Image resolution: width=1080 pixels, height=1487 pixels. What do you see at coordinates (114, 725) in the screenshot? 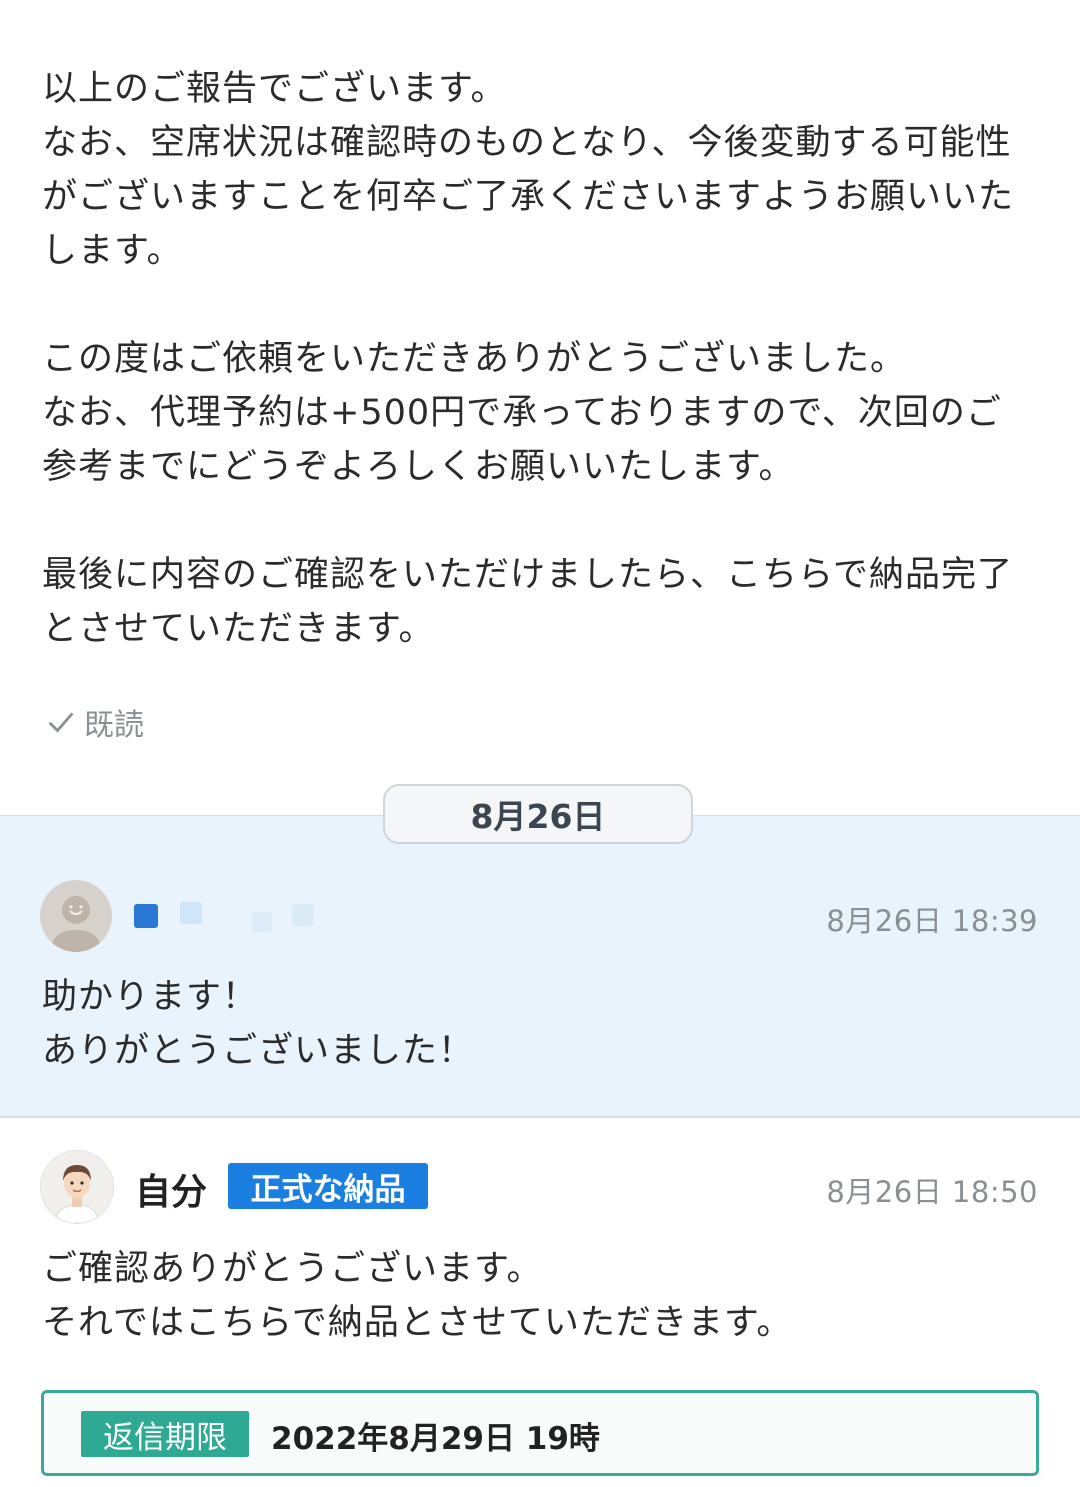
I see `read-status-label: 既読` at bounding box center [114, 725].